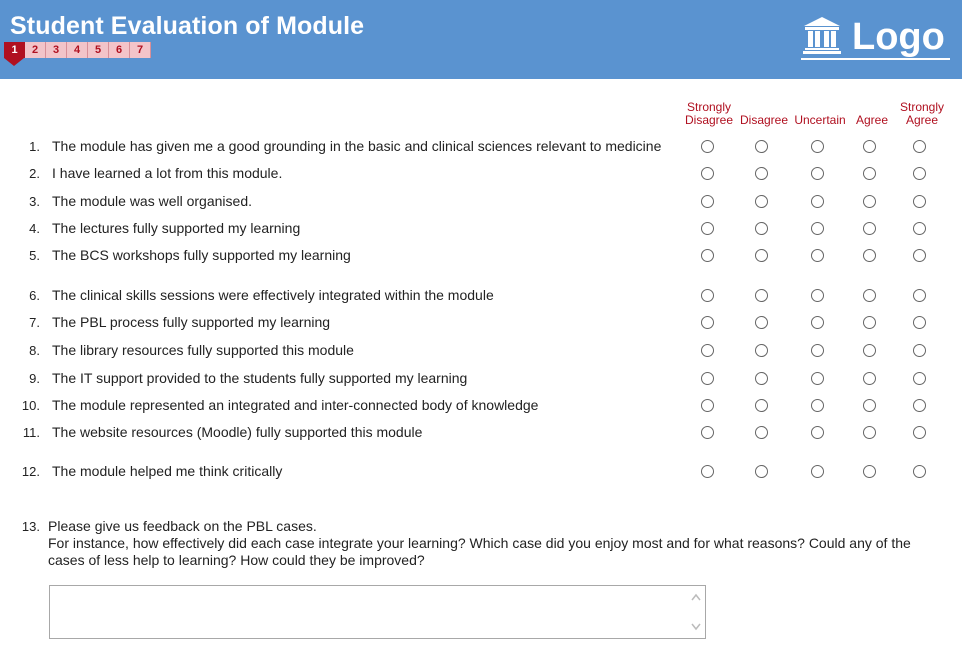  Describe the element at coordinates (119, 50) in the screenshot. I see `page-tab-6: 6` at that location.